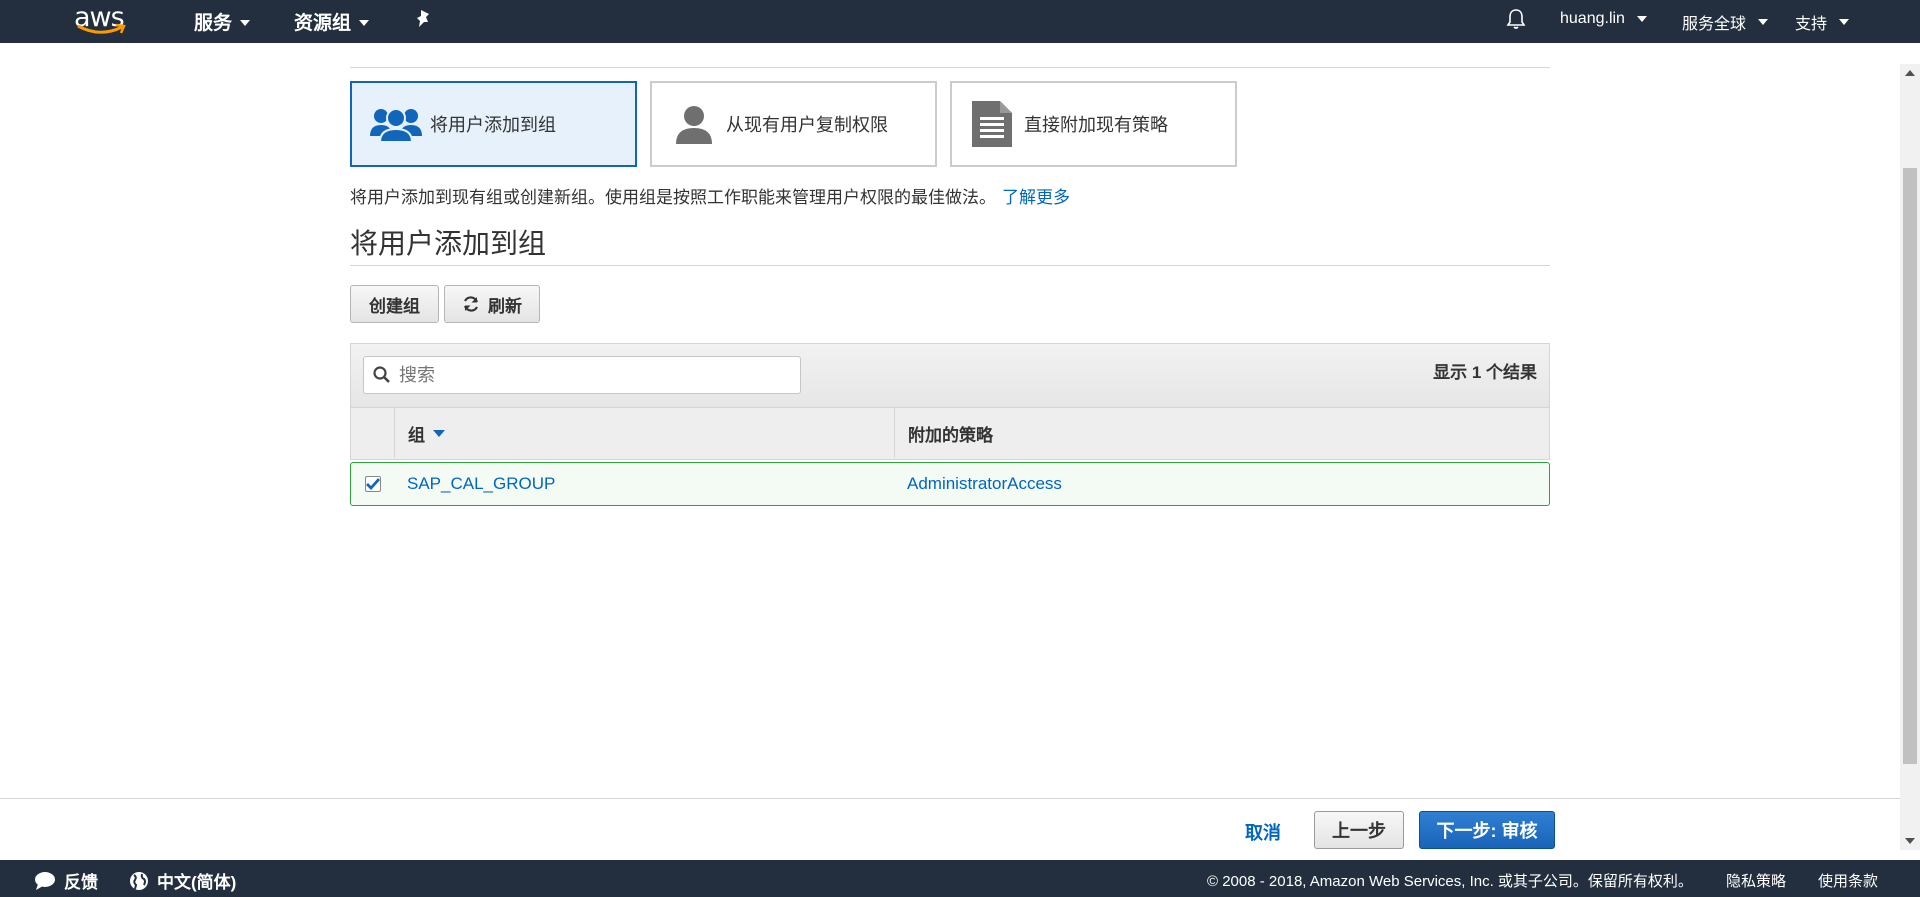 The width and height of the screenshot is (1920, 897). I want to click on support-menu: 支持, so click(1822, 22).